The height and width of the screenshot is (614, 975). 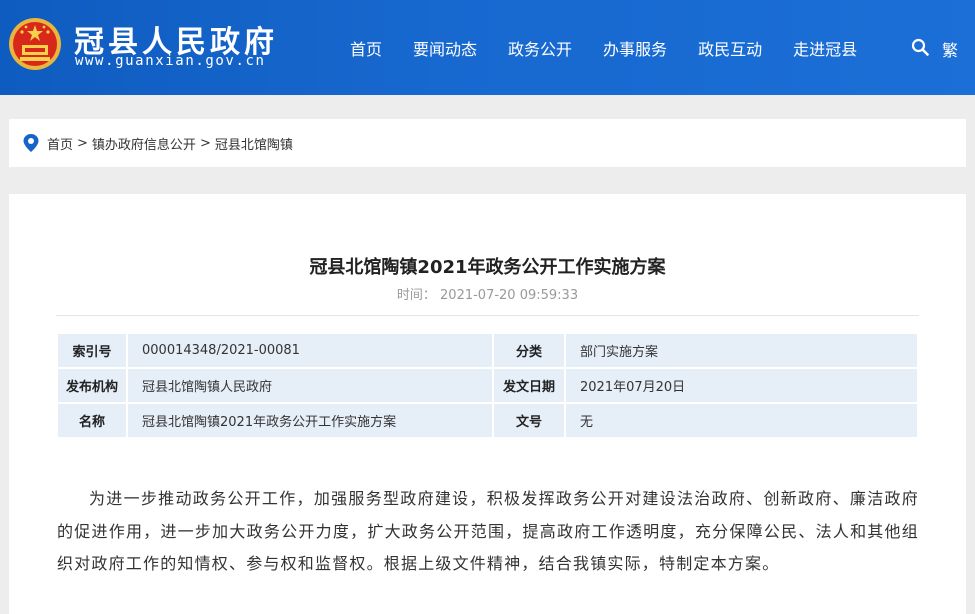 I want to click on location-pin-icon, so click(x=31, y=143).